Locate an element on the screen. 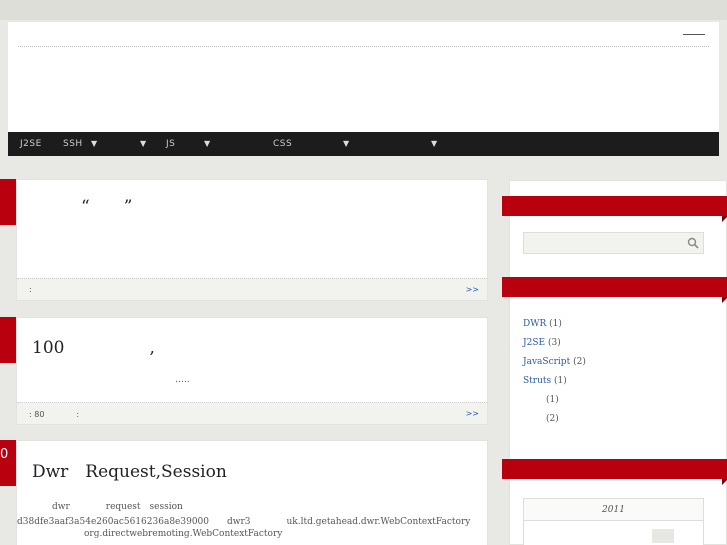 The image size is (727, 545). list-item: JavaScript (2) is located at coordinates (554, 362).